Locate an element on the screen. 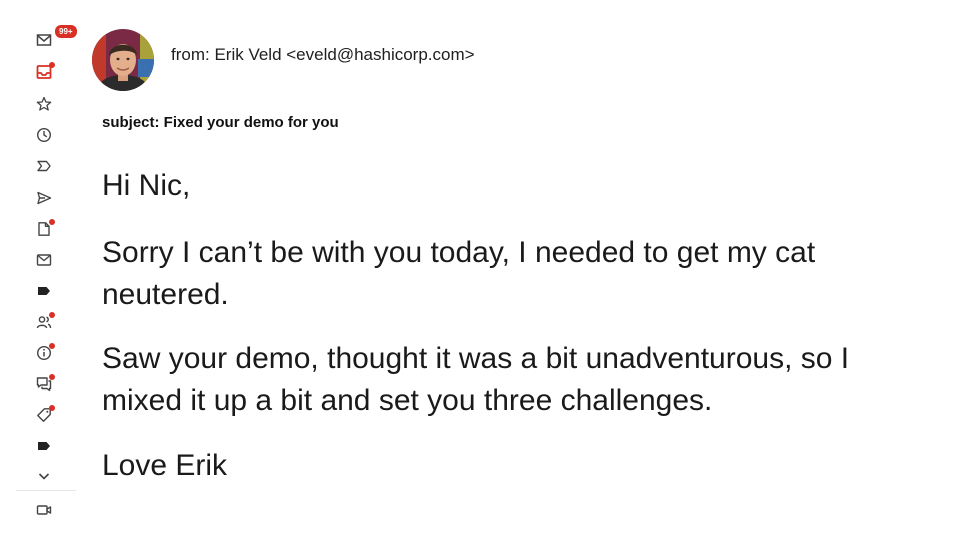 Image resolution: width=960 pixels, height=540 pixels. unread-count-badge: 99+ is located at coordinates (66, 31).